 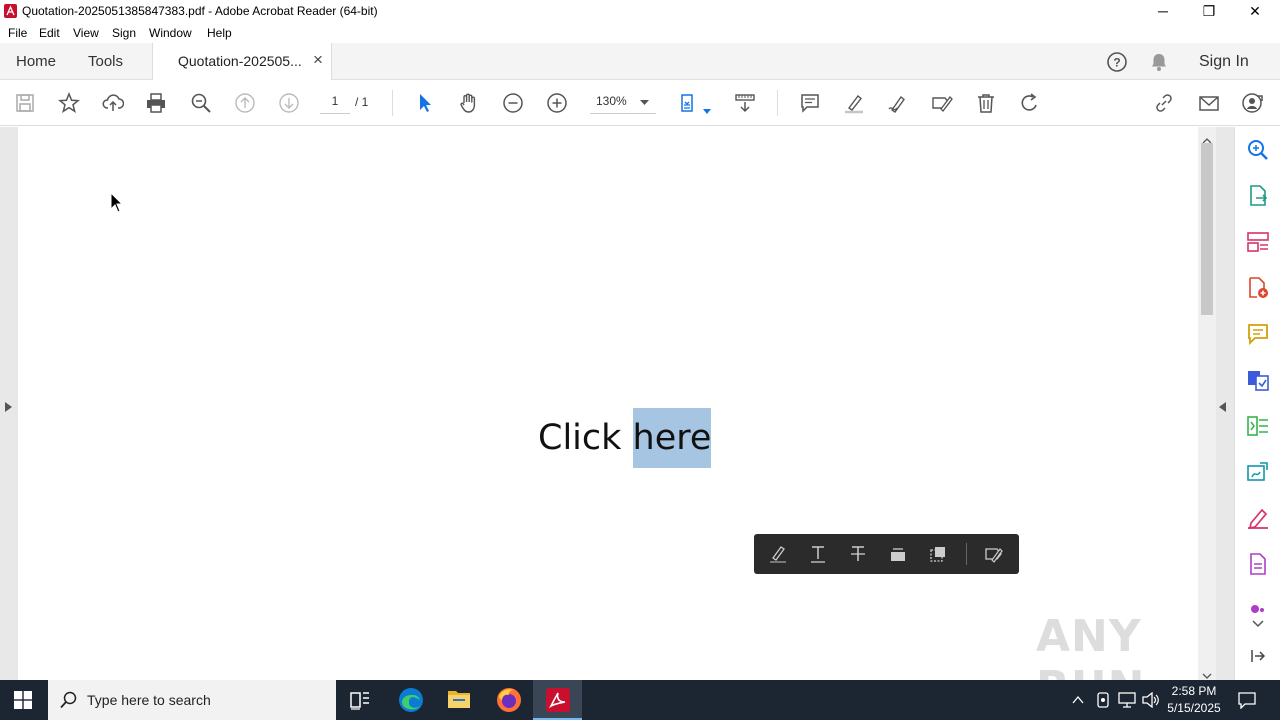 What do you see at coordinates (1194, 691) in the screenshot?
I see `clock-time: 2:58 PM` at bounding box center [1194, 691].